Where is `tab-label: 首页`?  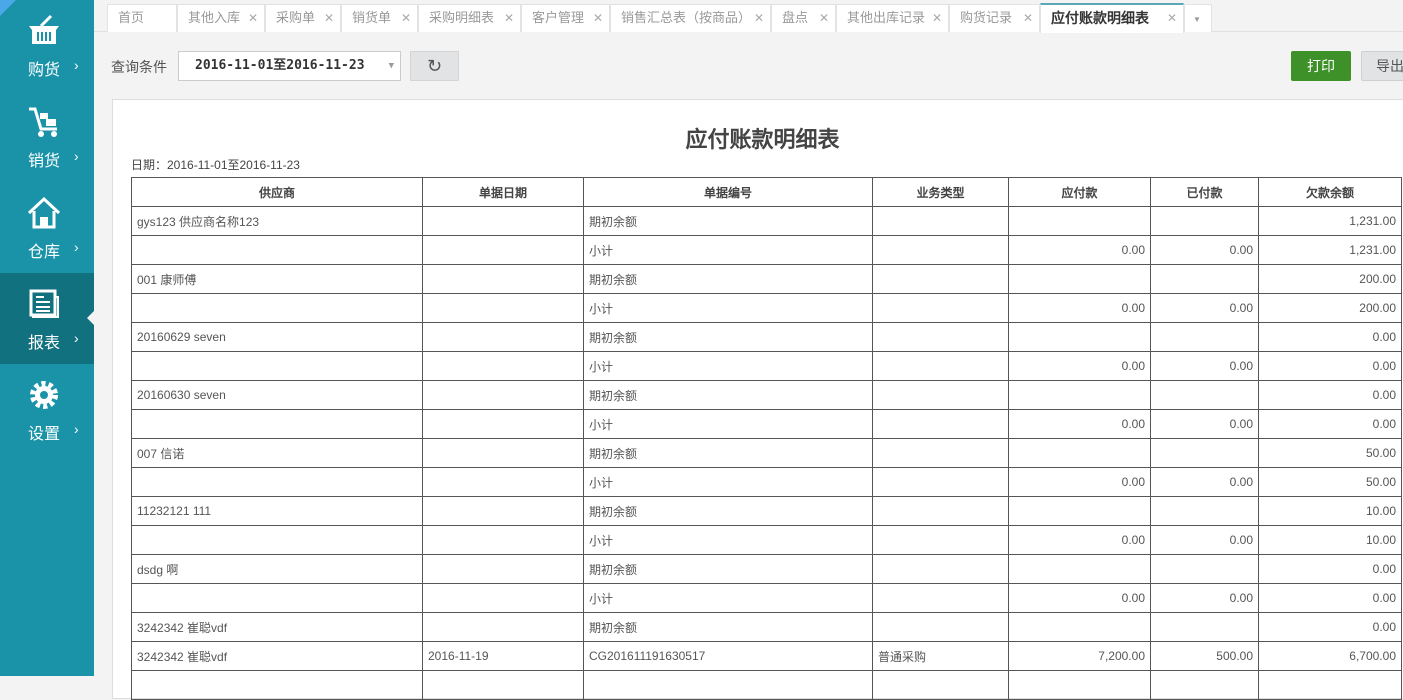 tab-label: 首页 is located at coordinates (131, 17).